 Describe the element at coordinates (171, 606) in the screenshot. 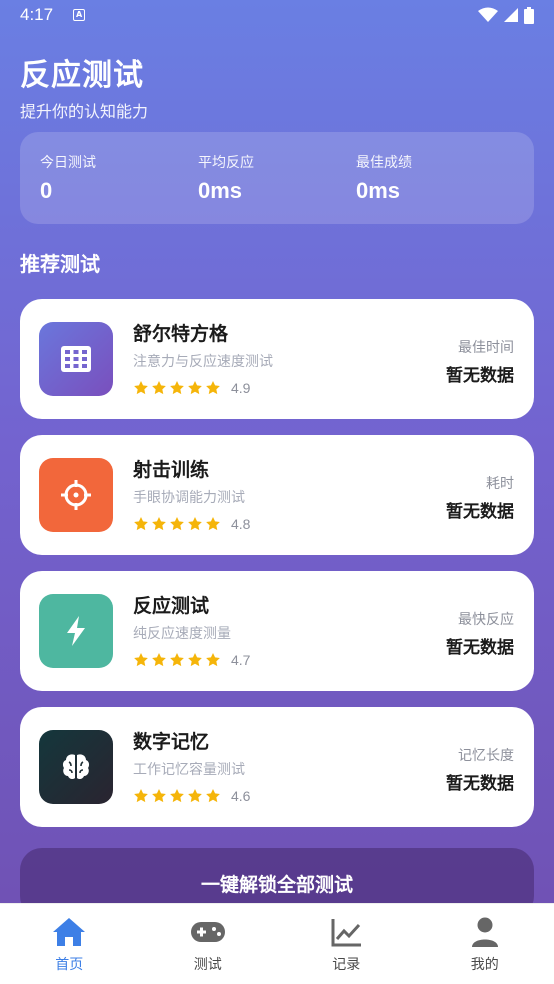

I see `test-name: 反应测试` at that location.